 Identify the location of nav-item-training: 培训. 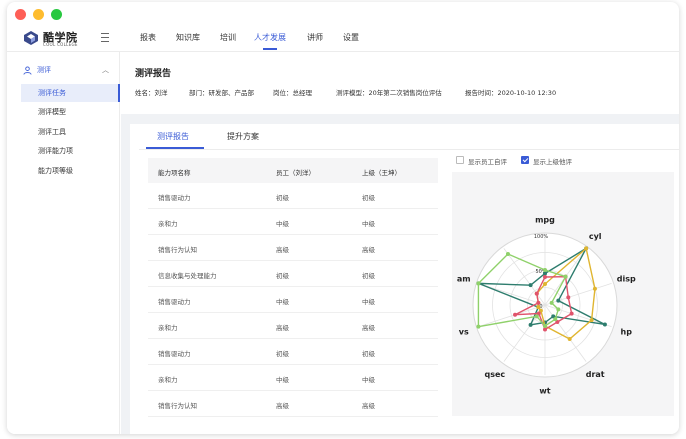
(228, 37).